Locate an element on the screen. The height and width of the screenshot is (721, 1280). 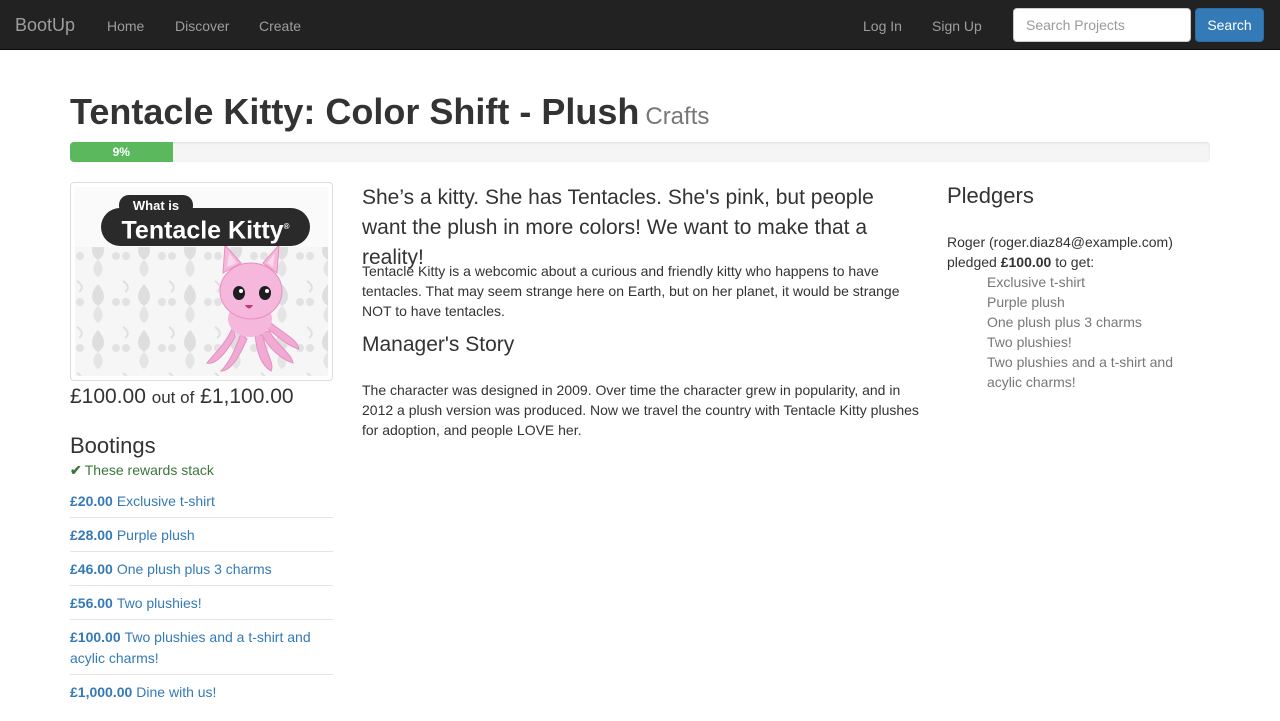
reward-item: £1,000.00 Dine with us! is located at coordinates (201, 694).